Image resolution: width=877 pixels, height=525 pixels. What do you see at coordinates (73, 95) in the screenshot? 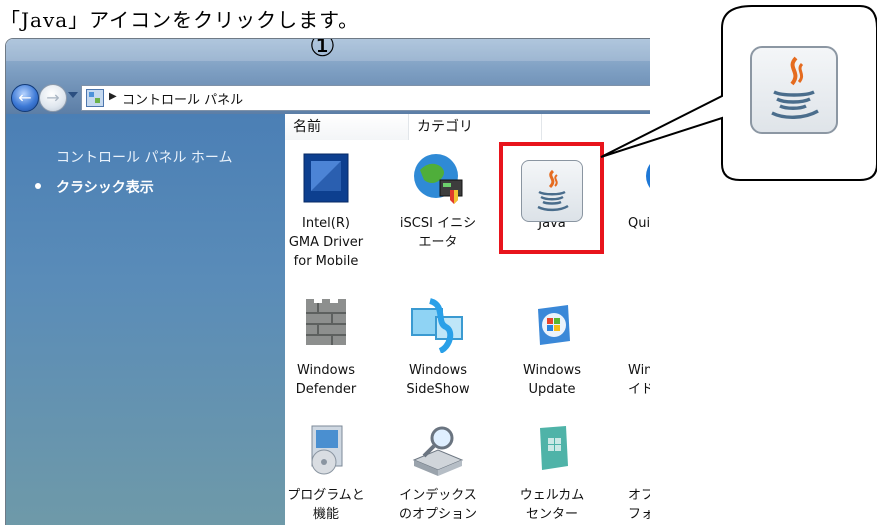
I see `history-dropdown-icon` at bounding box center [73, 95].